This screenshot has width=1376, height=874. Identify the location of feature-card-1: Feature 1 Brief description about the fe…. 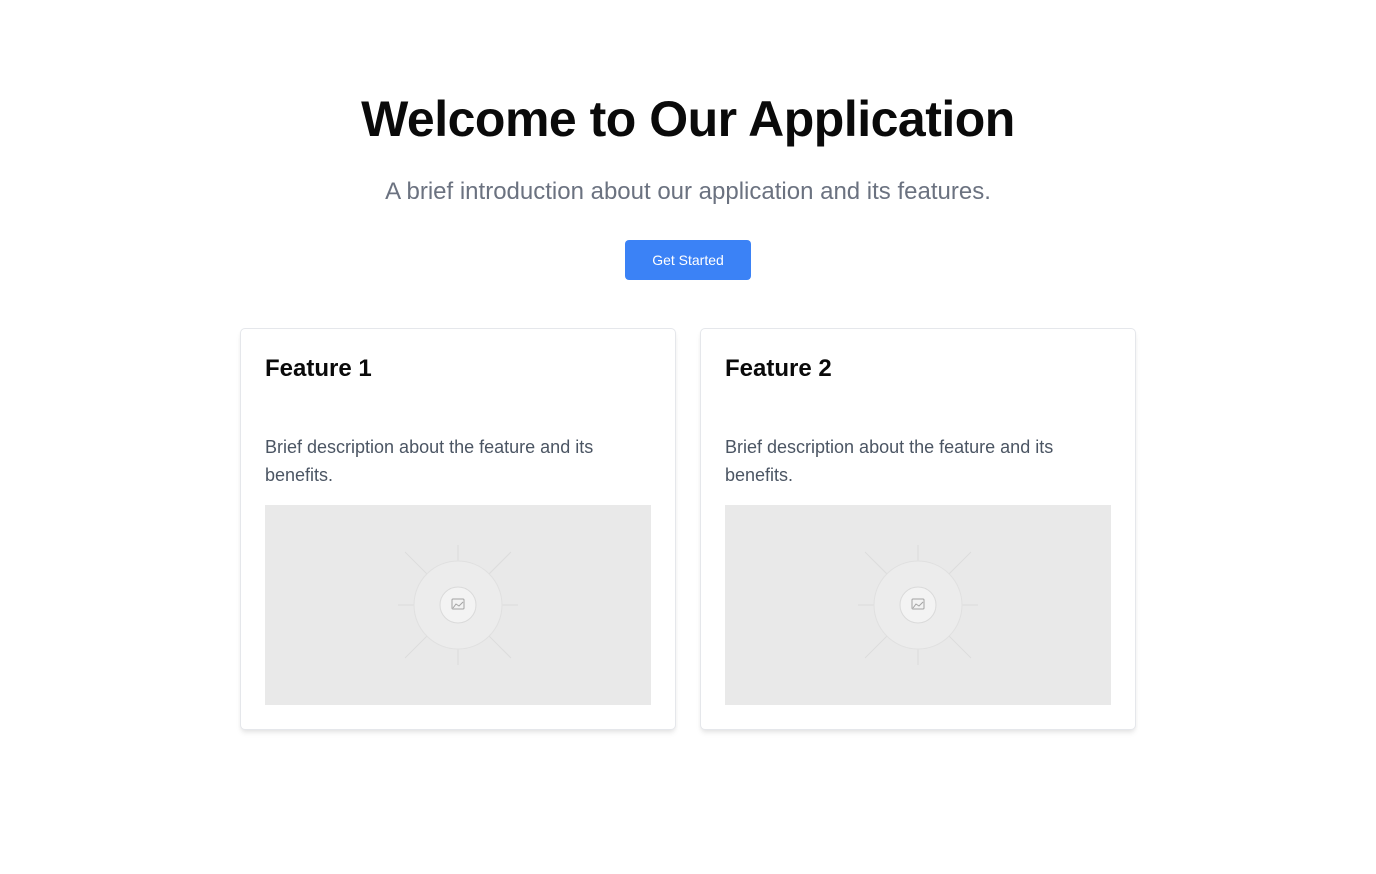
(458, 529).